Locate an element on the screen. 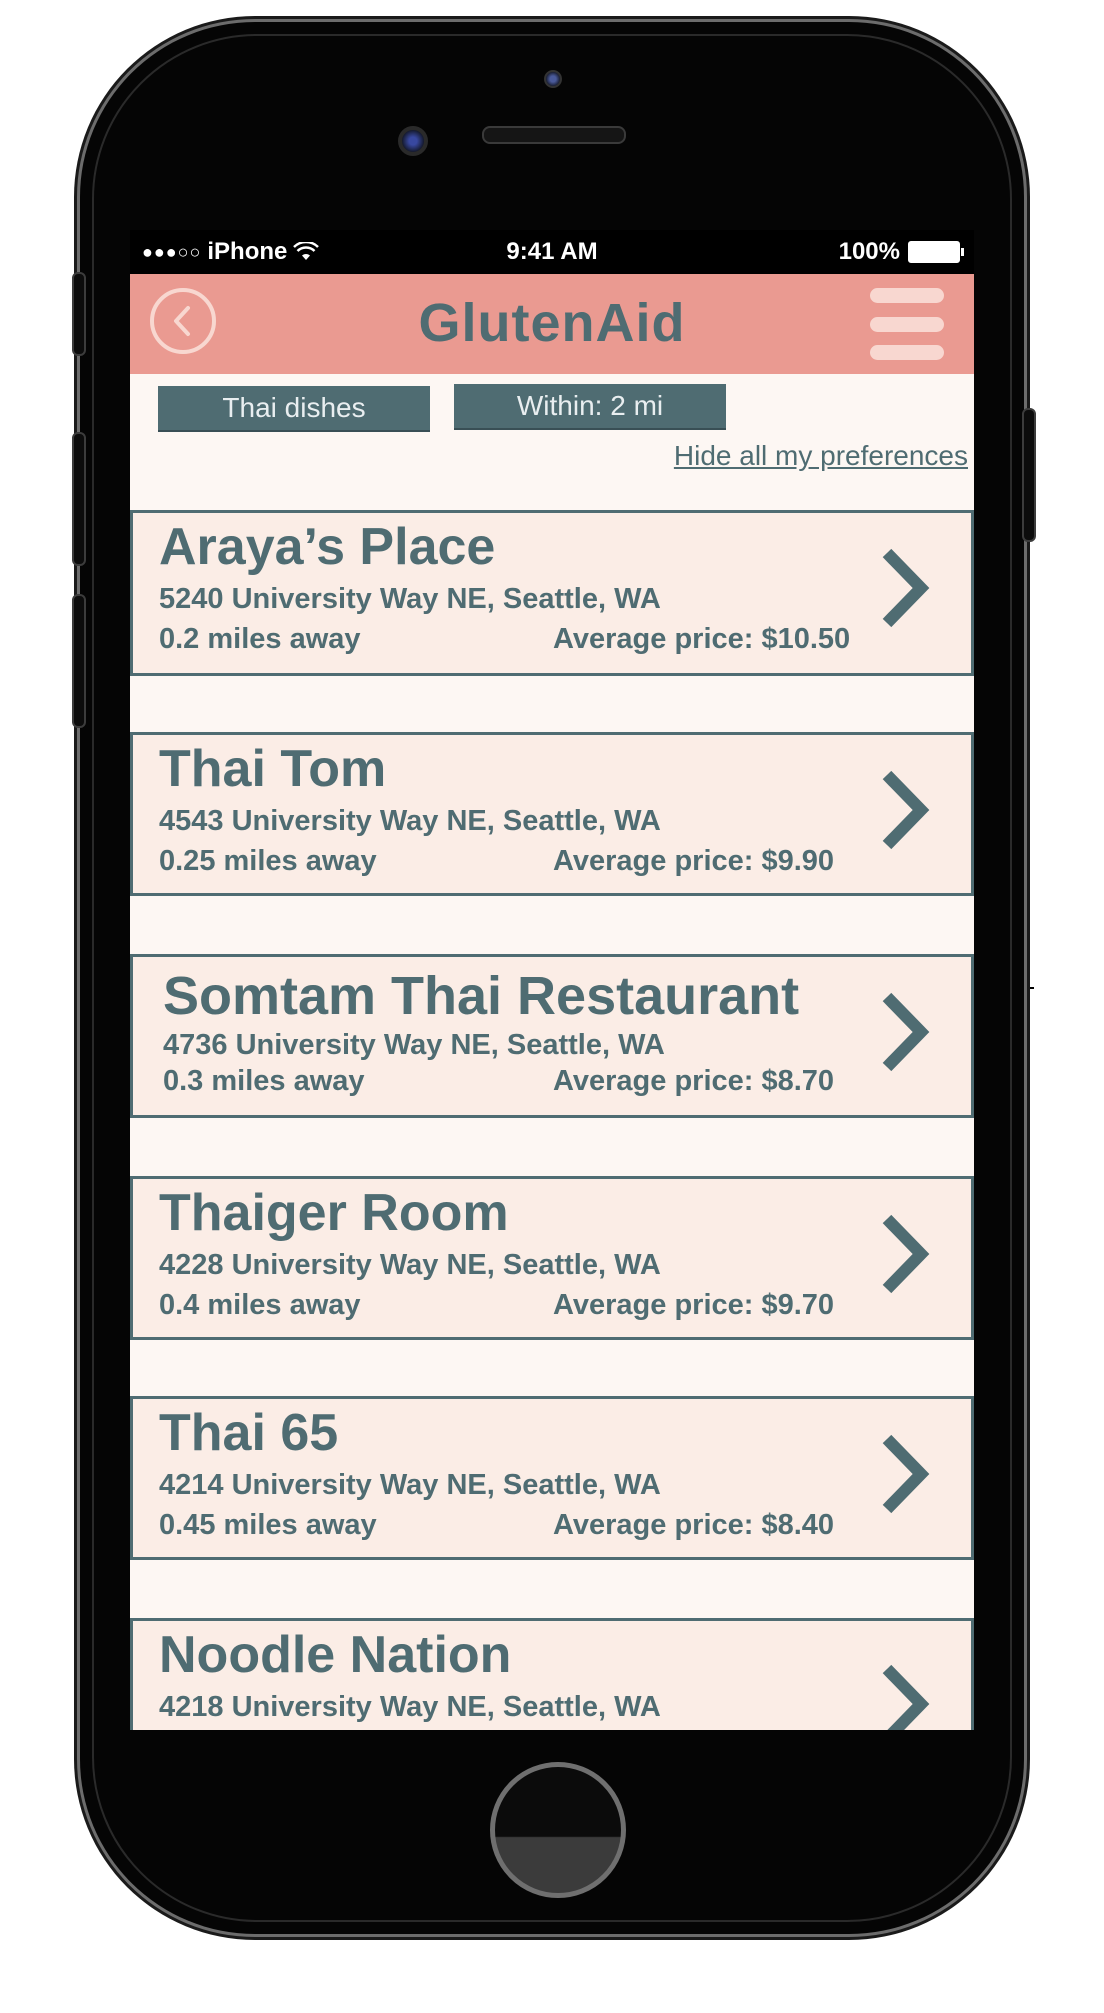 Image resolution: width=1104 pixels, height=2013 pixels. home-button is located at coordinates (558, 1830).